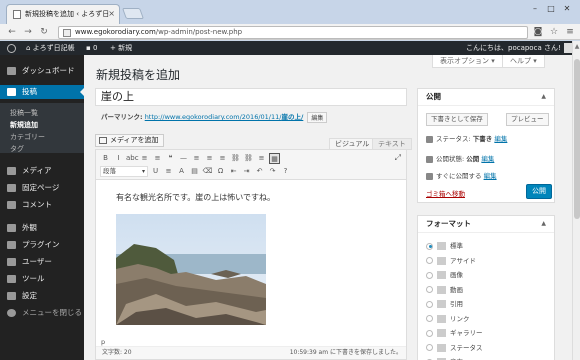 The width and height of the screenshot is (580, 360). I want to click on site-name-link: ⌂ よろず日記帳, so click(50, 48).